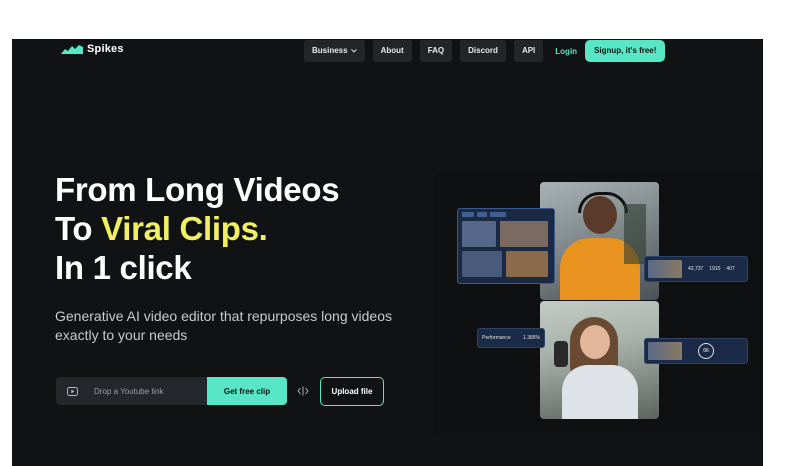  I want to click on signup-button: Signup, it's free!, so click(625, 51).